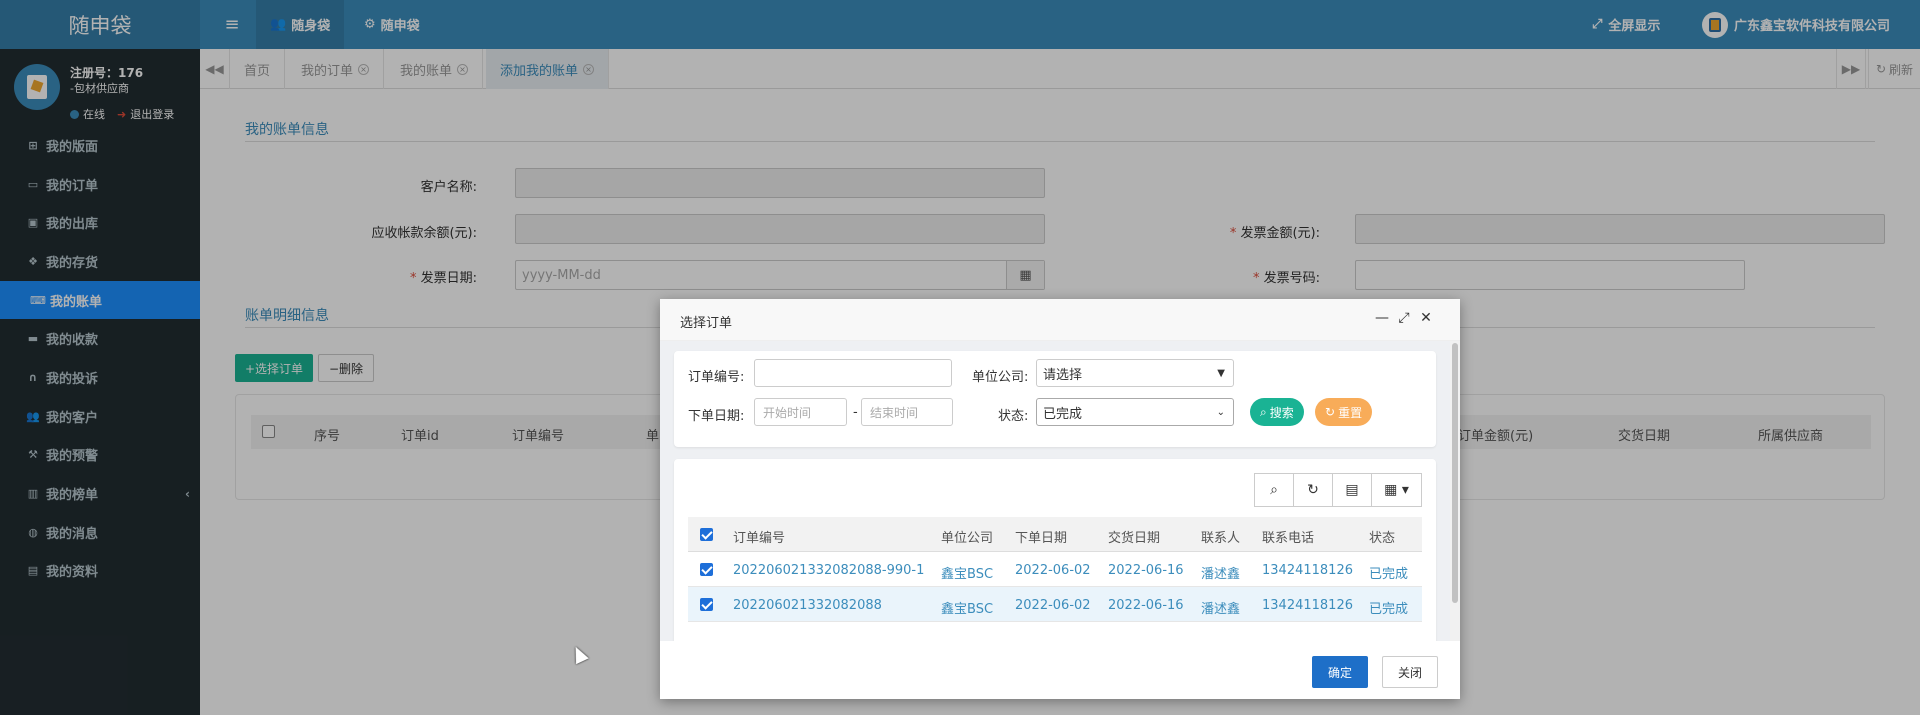  What do you see at coordinates (1330, 412) in the screenshot?
I see `refresh-icon: ↻` at bounding box center [1330, 412].